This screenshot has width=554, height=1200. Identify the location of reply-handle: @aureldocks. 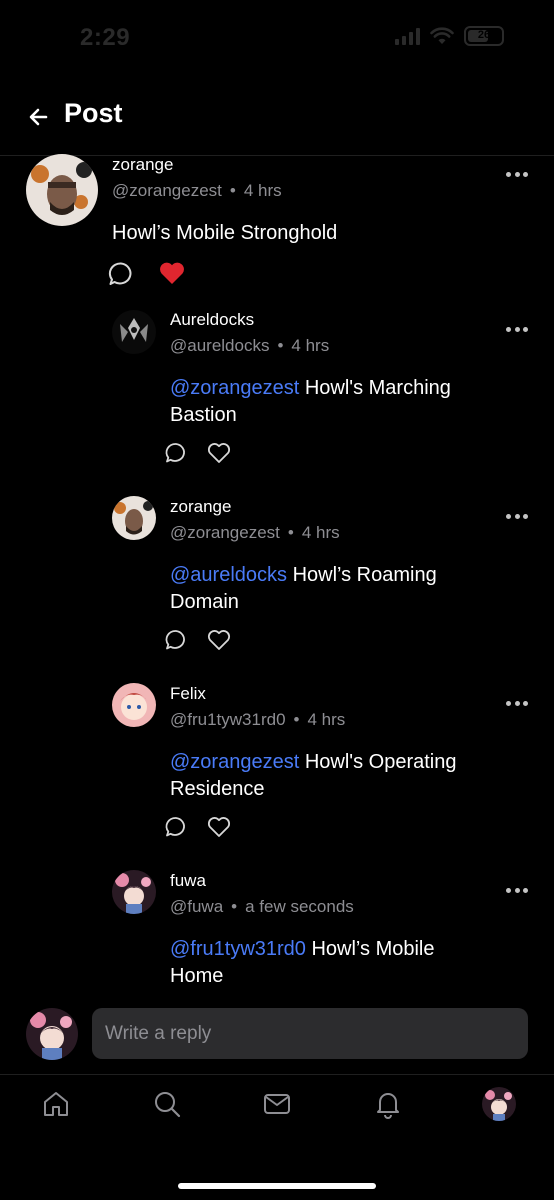
(219, 345).